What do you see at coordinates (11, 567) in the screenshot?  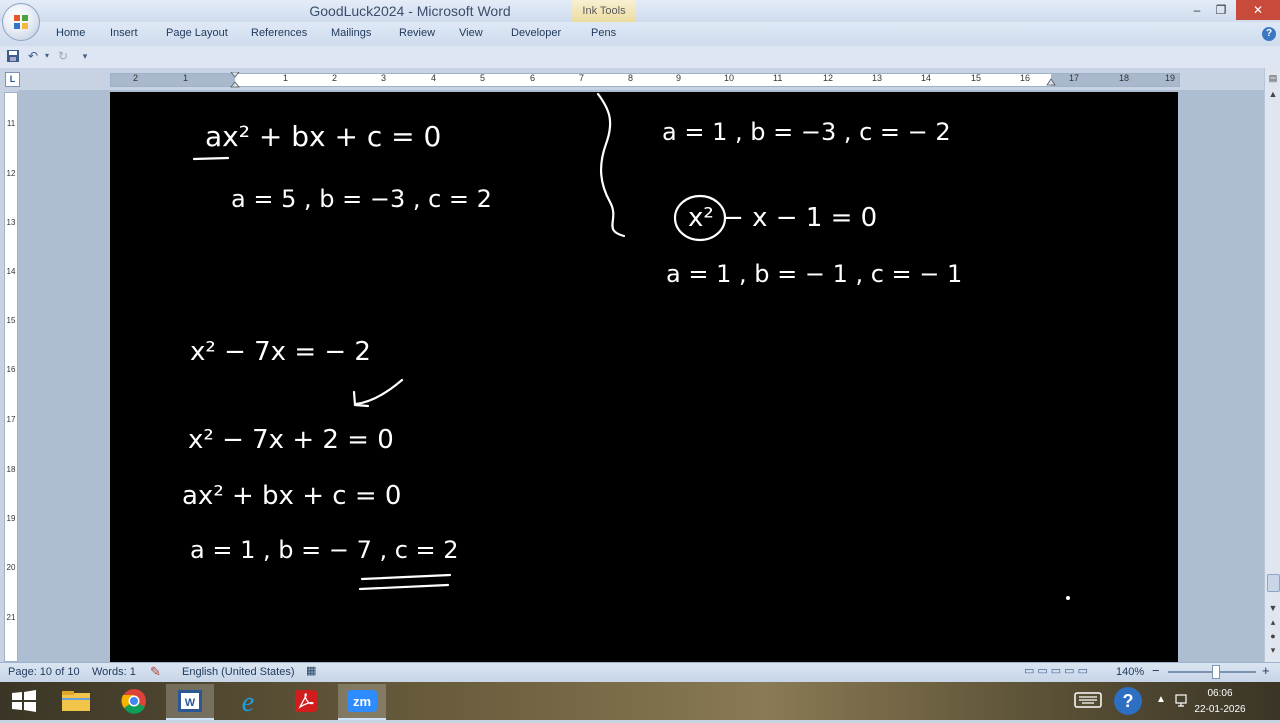 I see `ruler-number: 20` at bounding box center [11, 567].